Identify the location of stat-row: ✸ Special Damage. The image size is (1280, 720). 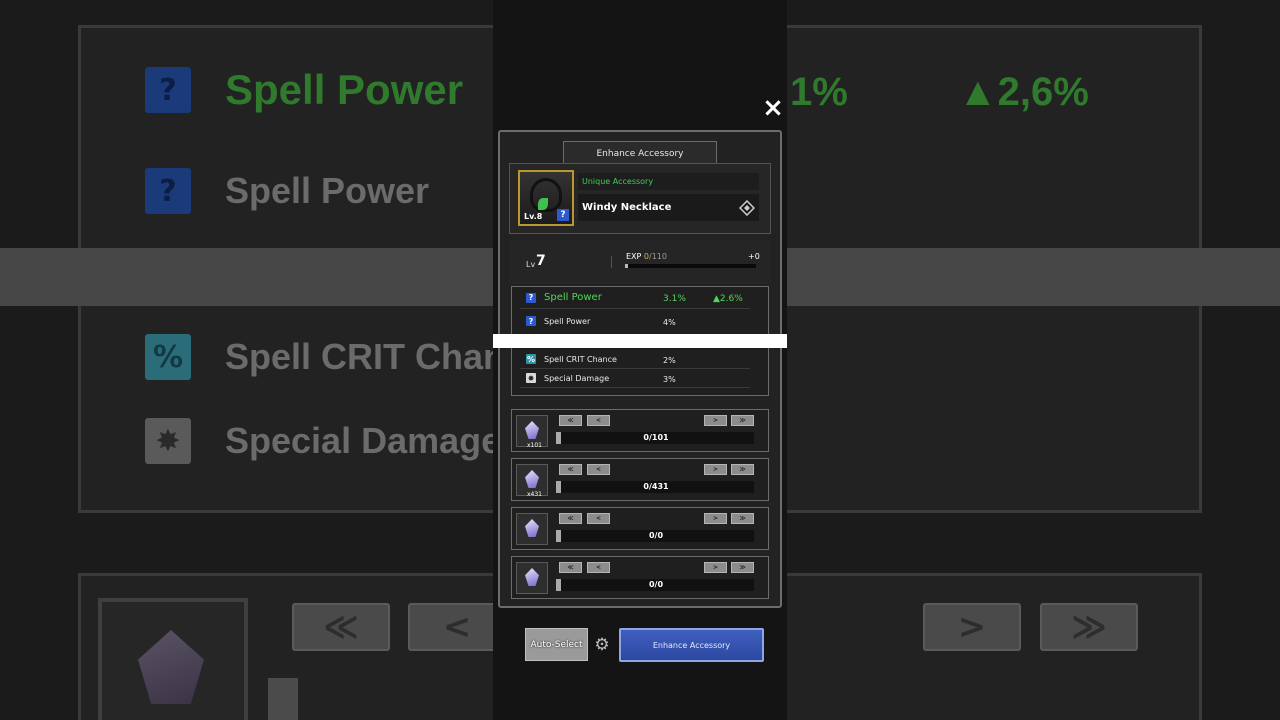
(567, 378).